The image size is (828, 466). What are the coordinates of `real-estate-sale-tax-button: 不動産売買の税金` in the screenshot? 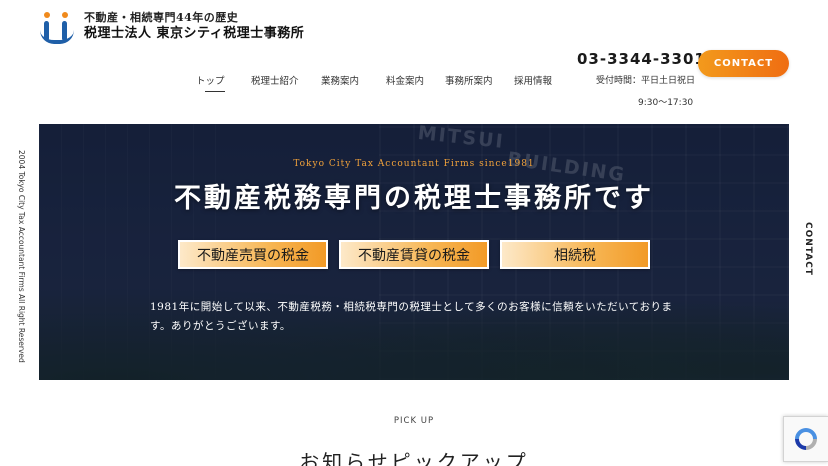 It's located at (253, 254).